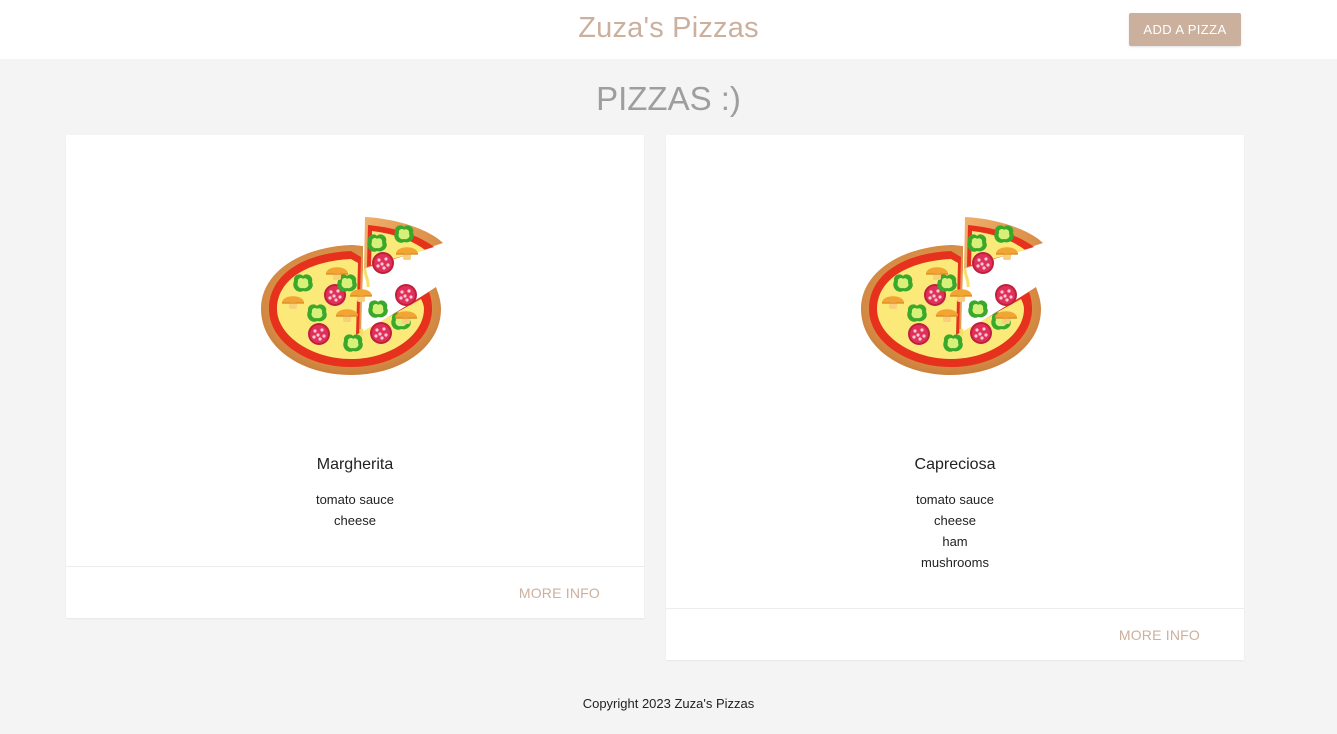  What do you see at coordinates (955, 562) in the screenshot?
I see `ingredient-item: mushrooms` at bounding box center [955, 562].